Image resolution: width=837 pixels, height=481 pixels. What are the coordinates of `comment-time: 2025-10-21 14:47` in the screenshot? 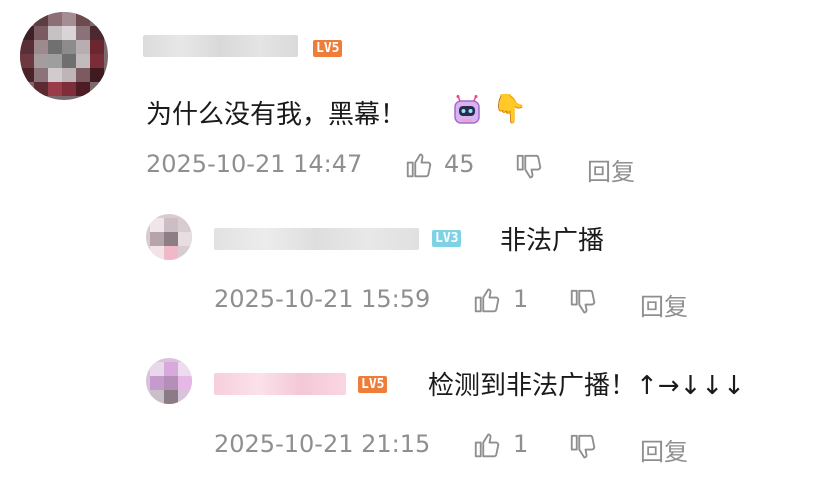 It's located at (254, 164).